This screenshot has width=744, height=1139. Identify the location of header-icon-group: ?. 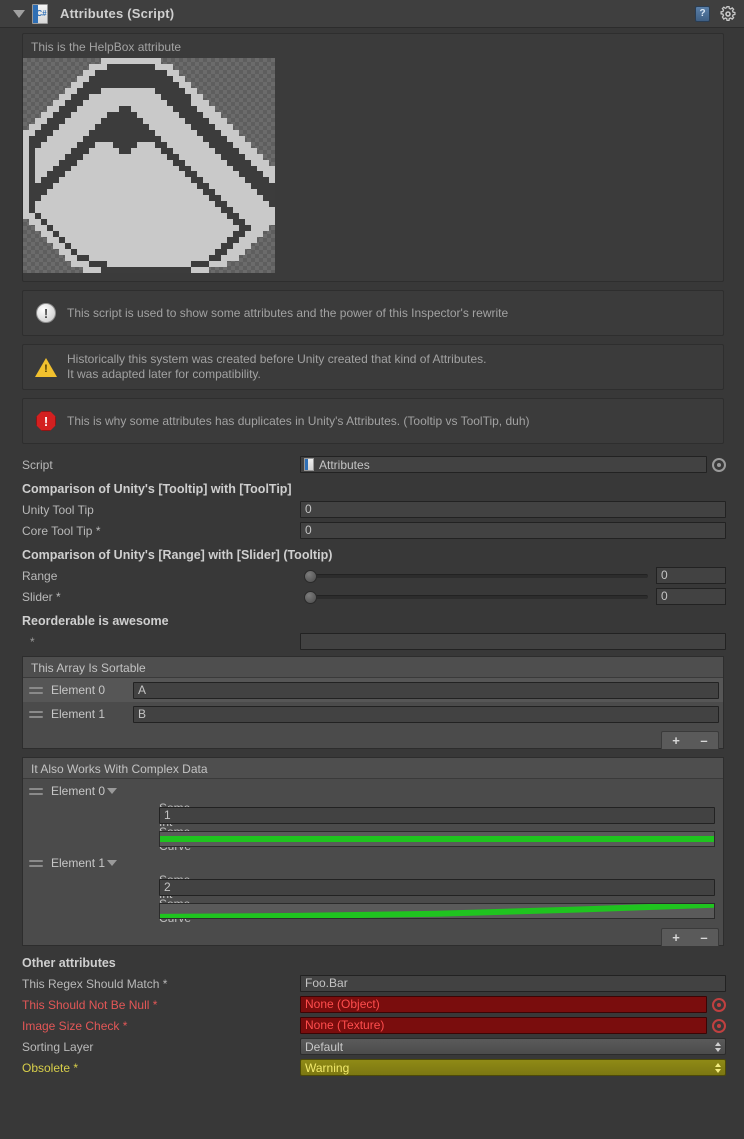
(715, 13).